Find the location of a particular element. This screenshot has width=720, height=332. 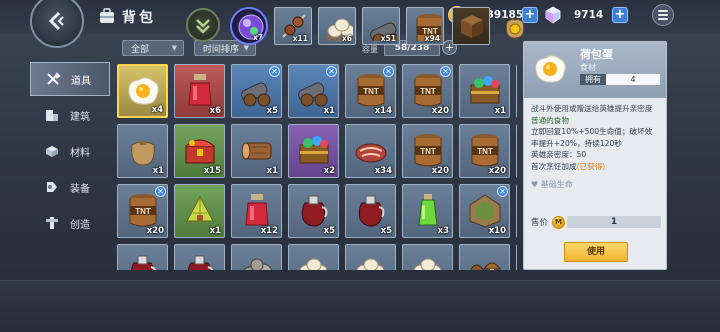

back-button is located at coordinates (57, 24).